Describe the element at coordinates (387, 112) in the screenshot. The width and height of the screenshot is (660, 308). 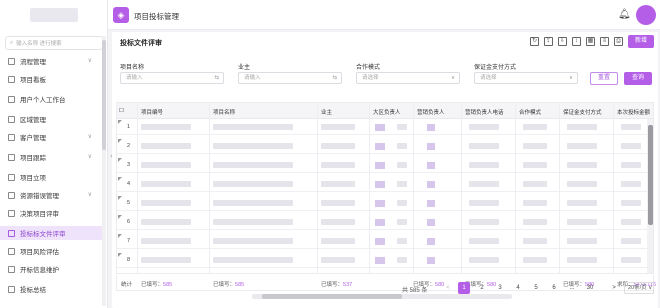
I see `col-region-head: 大区负责人` at that location.